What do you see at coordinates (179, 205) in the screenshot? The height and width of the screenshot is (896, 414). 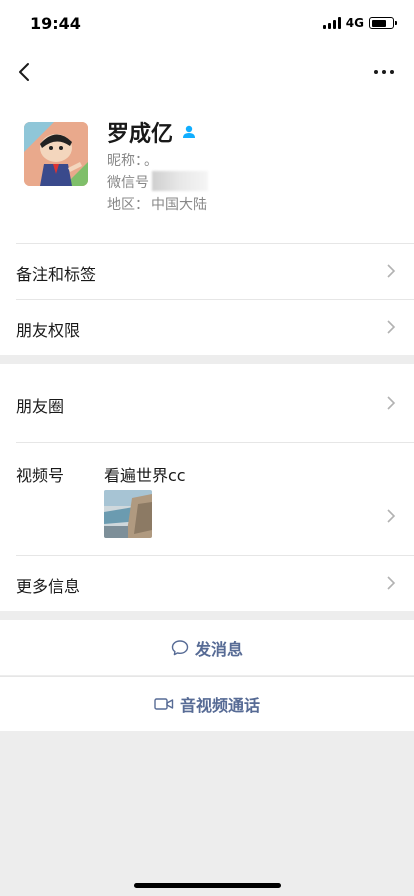 I see `region-value: 中国大陆` at bounding box center [179, 205].